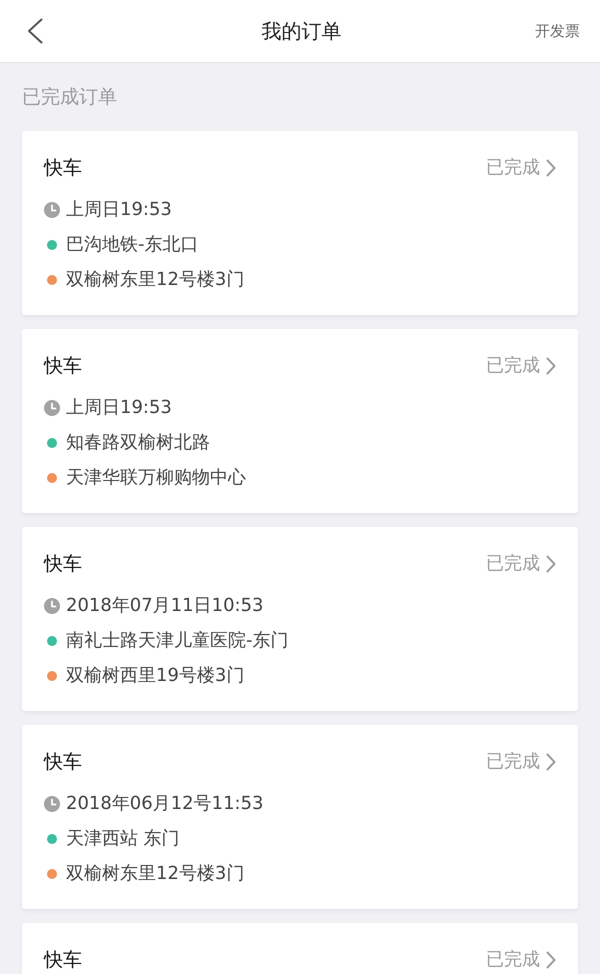  I want to click on address-text: 巴沟地铁-东北口, so click(132, 245).